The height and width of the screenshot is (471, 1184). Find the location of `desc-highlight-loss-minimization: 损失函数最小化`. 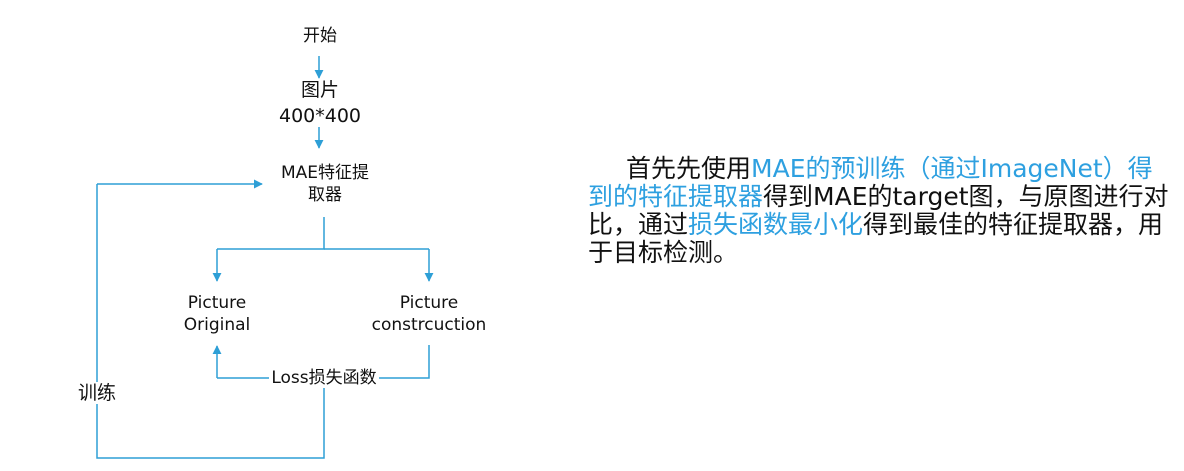

desc-highlight-loss-minimization: 损失函数最小化 is located at coordinates (776, 224).